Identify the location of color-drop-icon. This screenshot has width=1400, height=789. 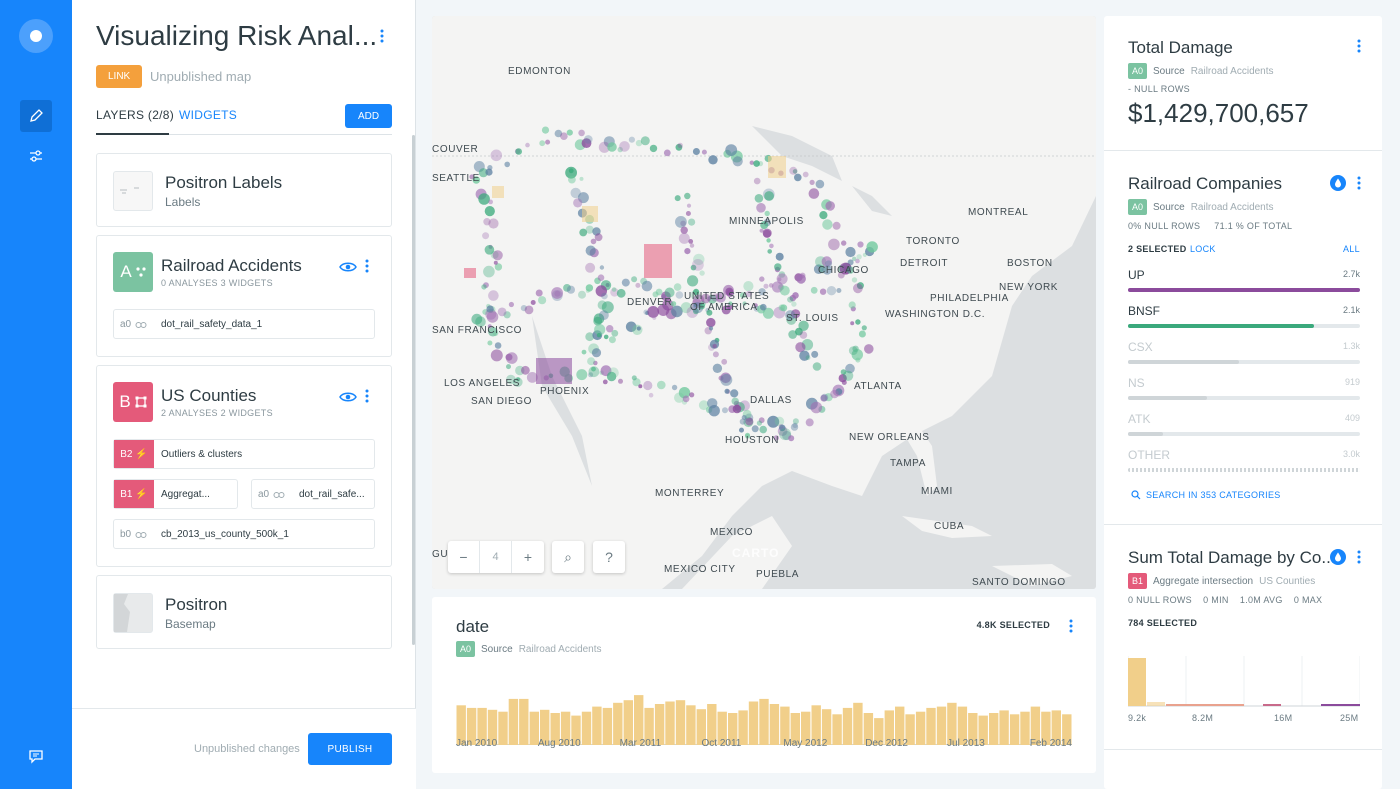
(1338, 557).